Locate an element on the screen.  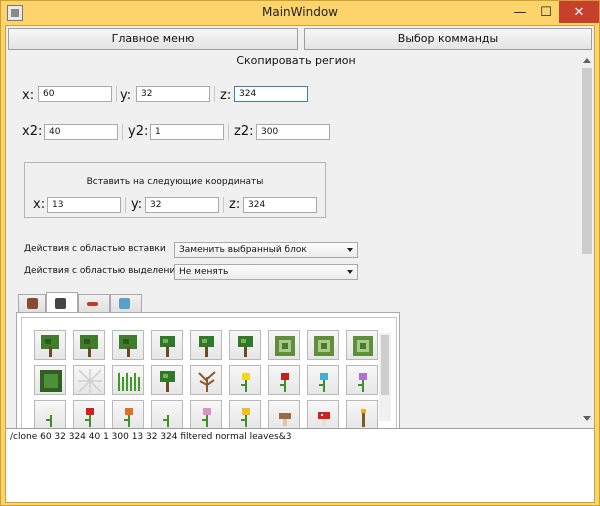
insert-action-label: Действия с областью вставки is located at coordinates (95, 249).